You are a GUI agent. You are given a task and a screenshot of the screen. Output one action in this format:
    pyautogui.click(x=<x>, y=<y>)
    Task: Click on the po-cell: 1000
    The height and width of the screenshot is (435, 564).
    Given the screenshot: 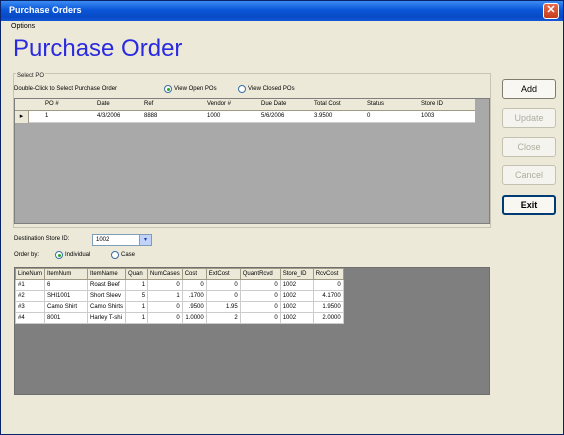 What is the action you would take?
    pyautogui.click(x=214, y=116)
    